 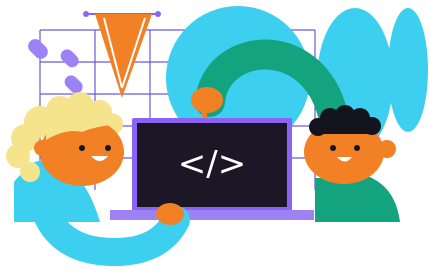 I want to click on purple-capsule-icons, so click(x=55, y=66).